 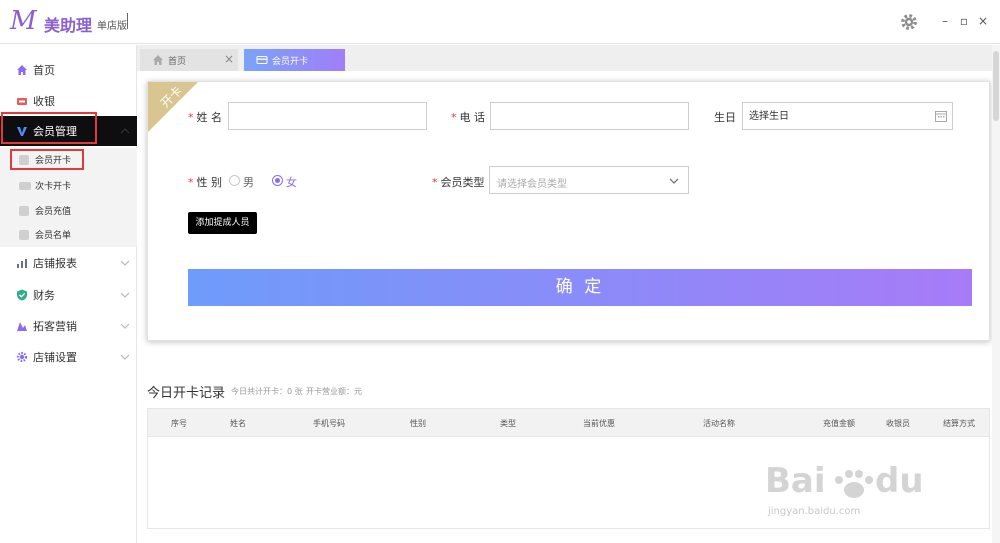 What do you see at coordinates (847, 116) in the screenshot?
I see `birthday-input` at bounding box center [847, 116].